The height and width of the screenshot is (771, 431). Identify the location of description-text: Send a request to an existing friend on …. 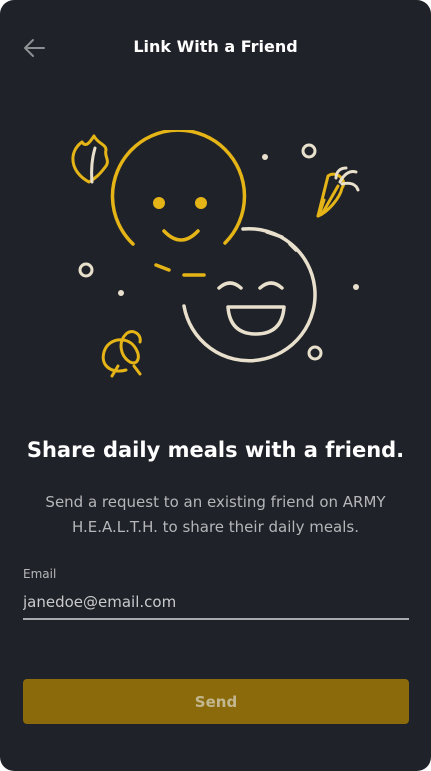
(215, 514).